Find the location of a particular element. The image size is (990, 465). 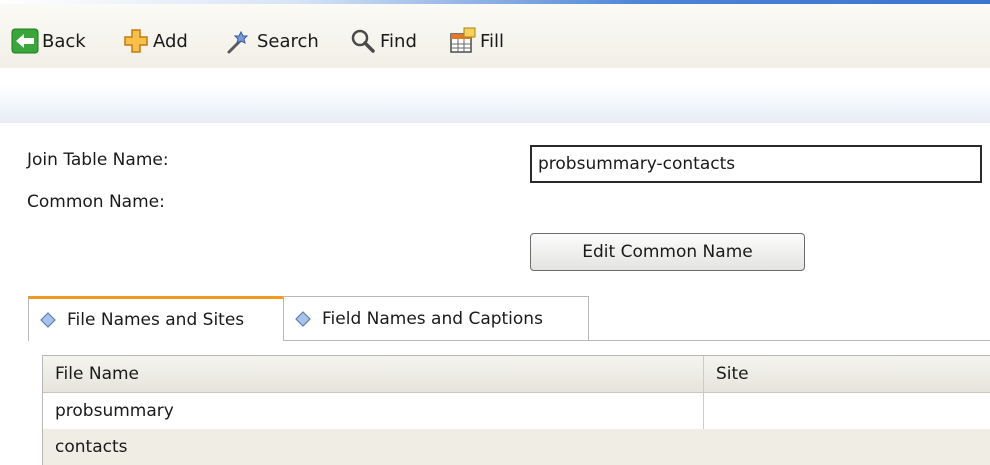

search-wand-icon is located at coordinates (238, 42).